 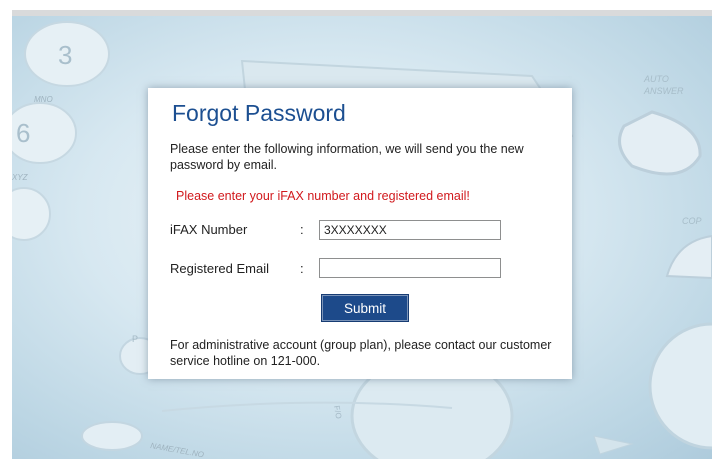 I want to click on keypad-xyz-label: XYZ, so click(x=20, y=177).